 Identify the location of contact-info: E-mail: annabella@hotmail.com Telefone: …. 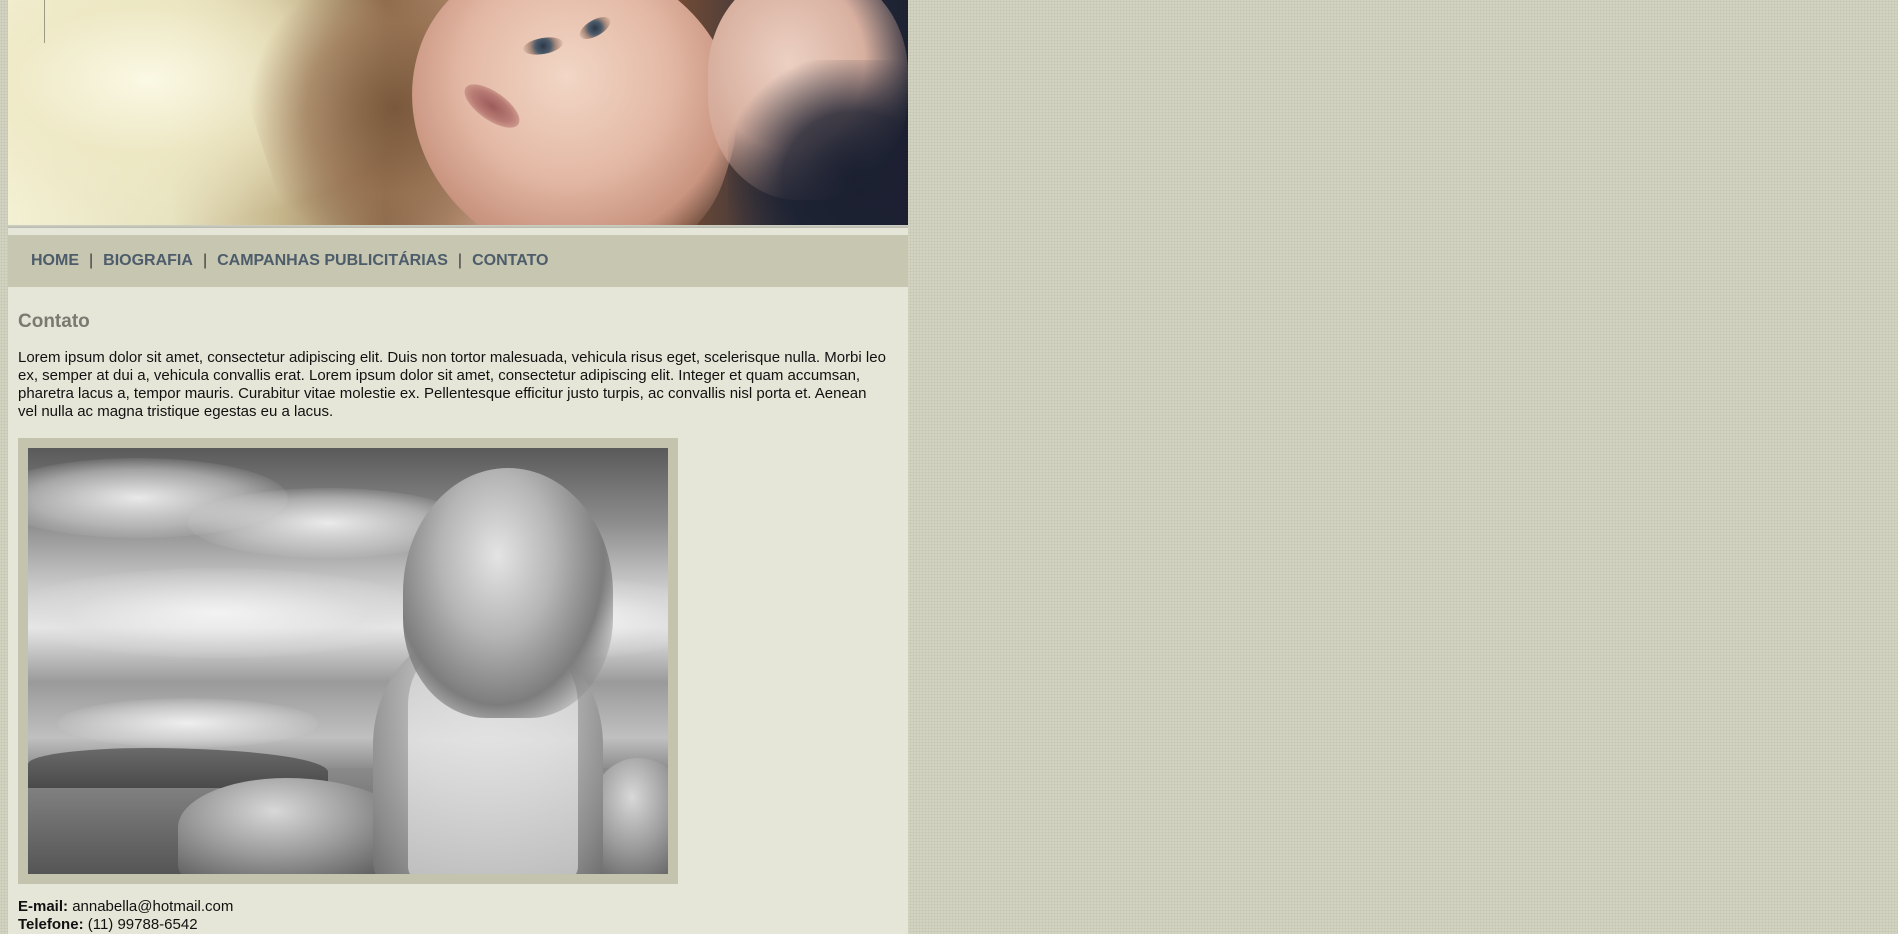
(458, 916).